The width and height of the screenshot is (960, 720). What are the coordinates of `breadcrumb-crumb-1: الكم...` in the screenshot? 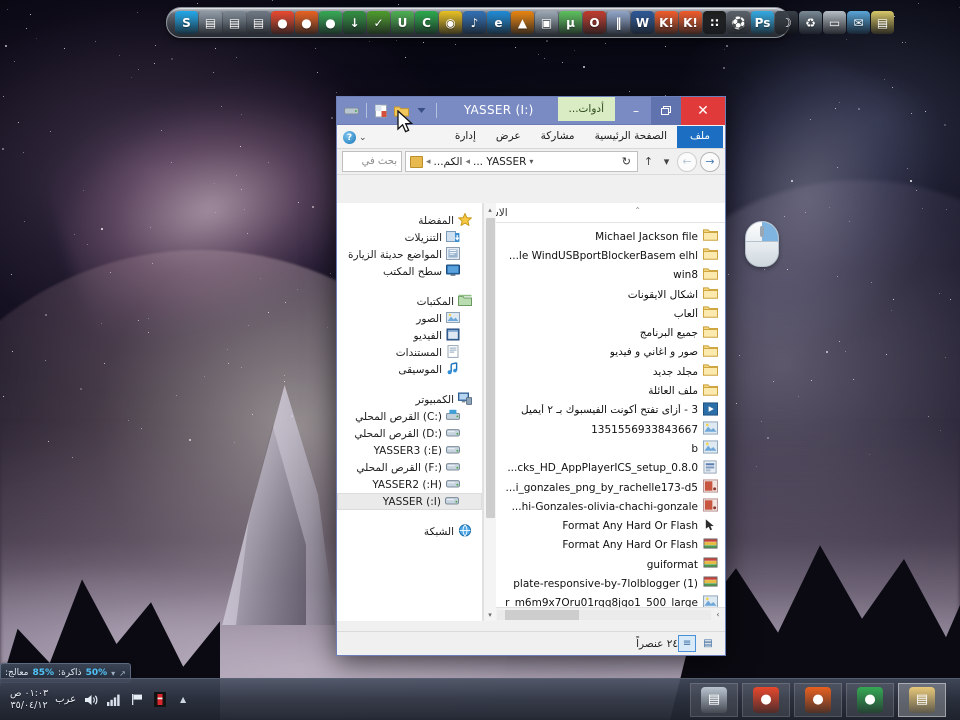 It's located at (448, 162).